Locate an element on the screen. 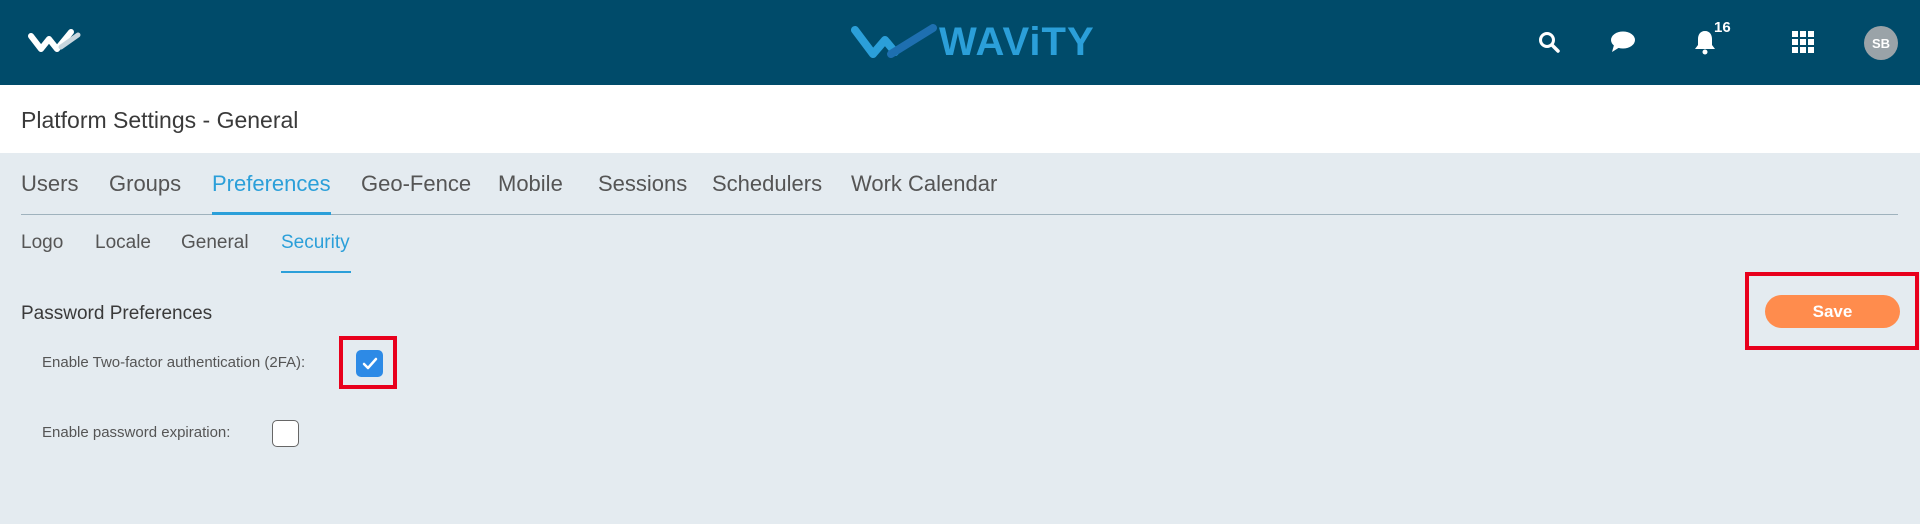 This screenshot has height=524, width=1920. two-factor-checkbox is located at coordinates (369, 363).